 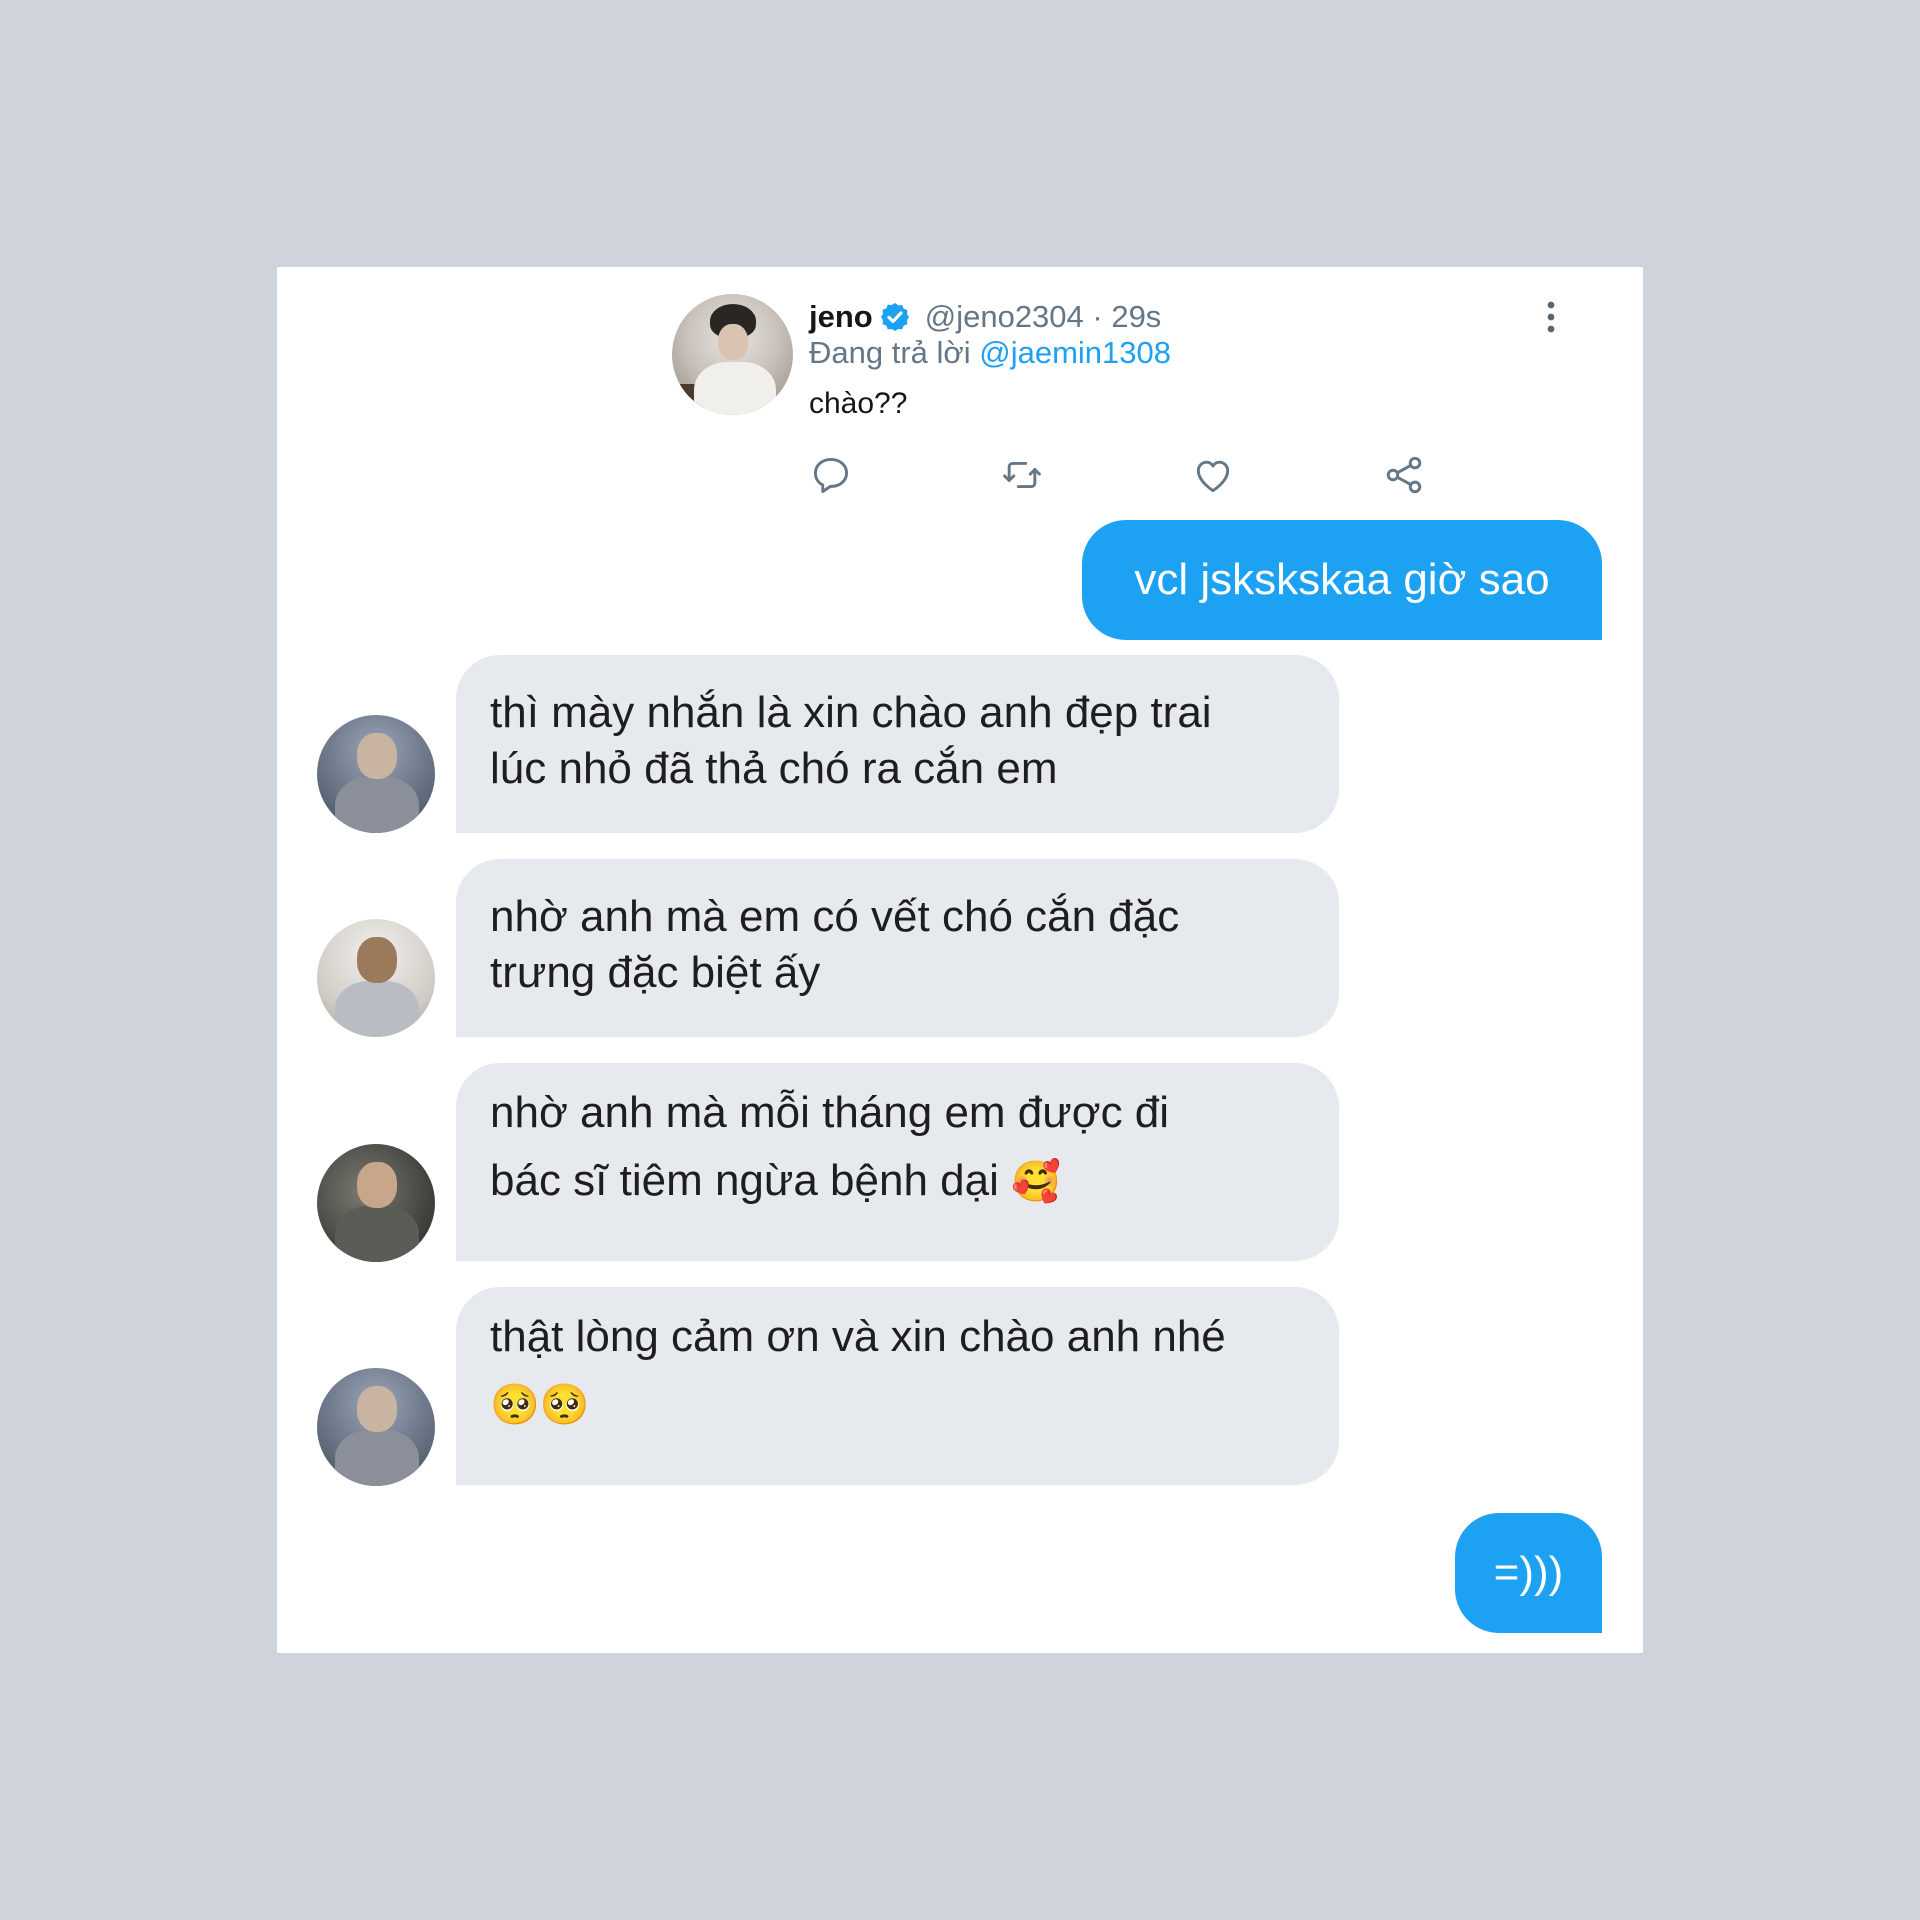 What do you see at coordinates (851, 712) in the screenshot?
I see `message-line: thì mày nhắn là xin chào anh đẹp trai` at bounding box center [851, 712].